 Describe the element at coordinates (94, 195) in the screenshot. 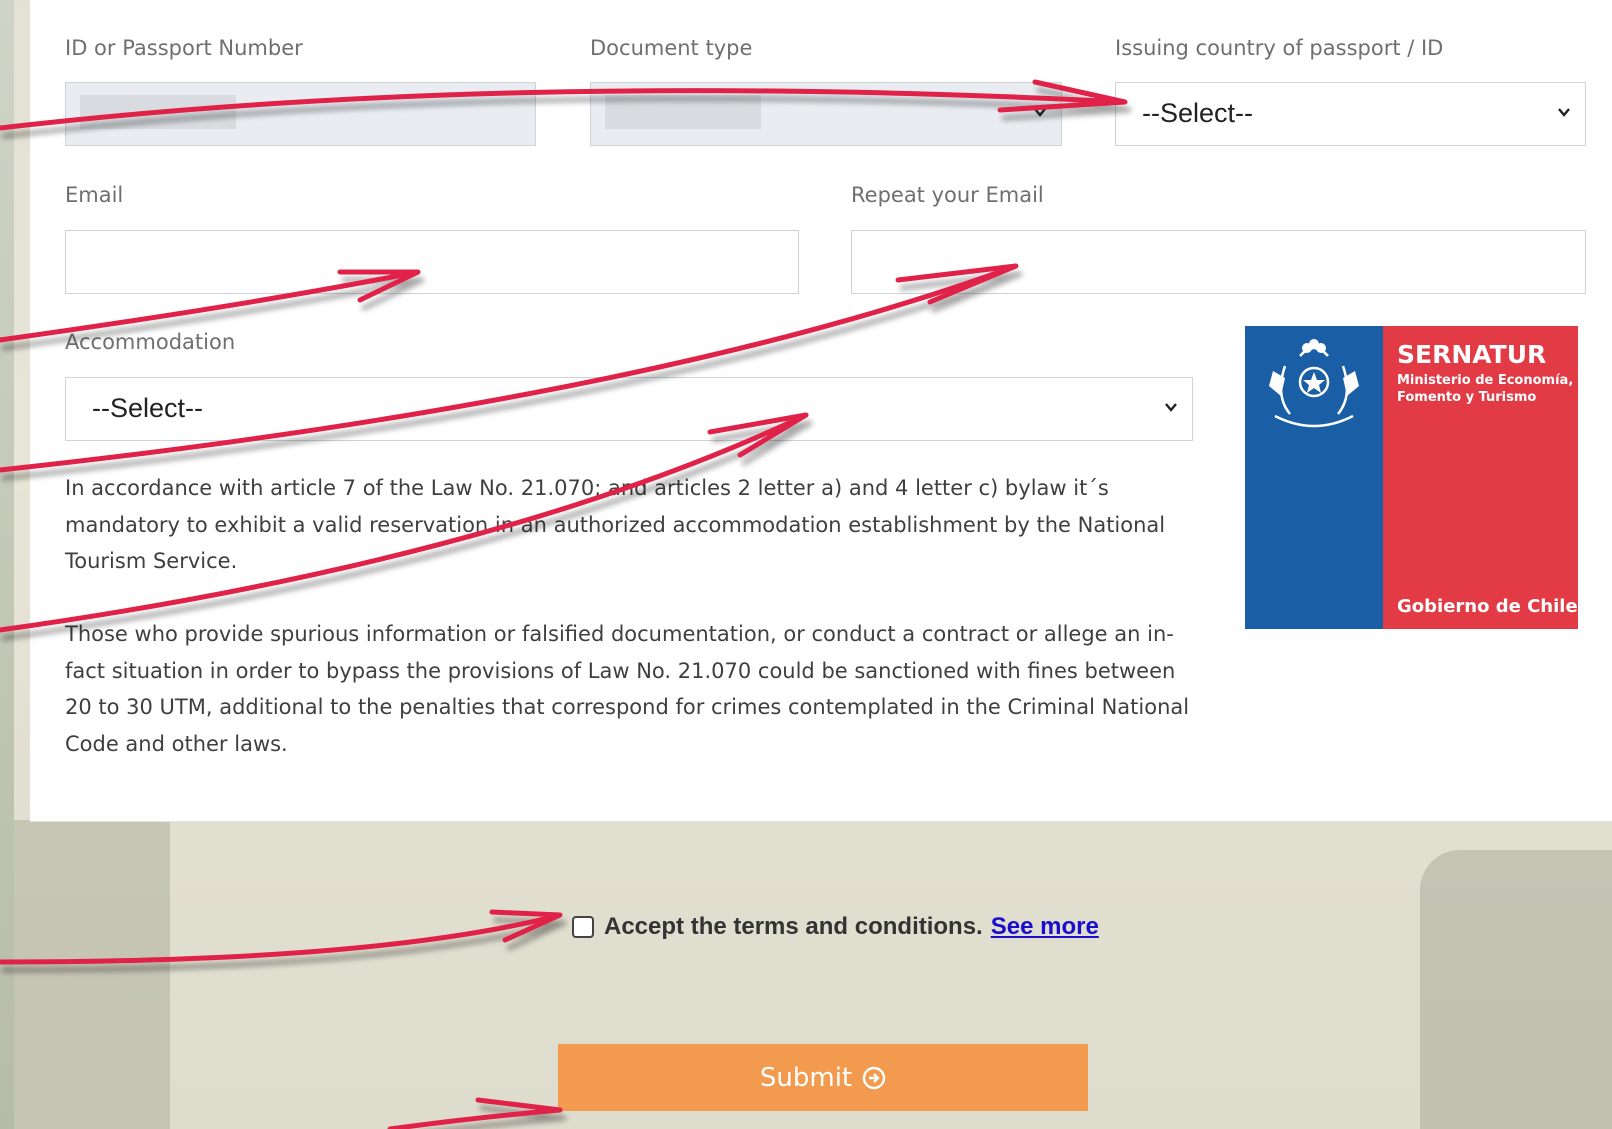

I see `email-label: Email` at that location.